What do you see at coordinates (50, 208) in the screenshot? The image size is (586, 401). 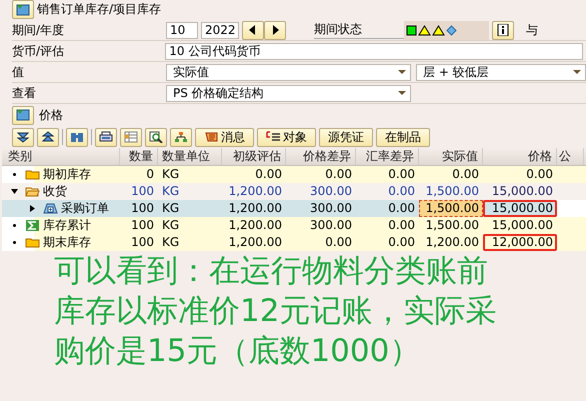 I see `document-icon` at bounding box center [50, 208].